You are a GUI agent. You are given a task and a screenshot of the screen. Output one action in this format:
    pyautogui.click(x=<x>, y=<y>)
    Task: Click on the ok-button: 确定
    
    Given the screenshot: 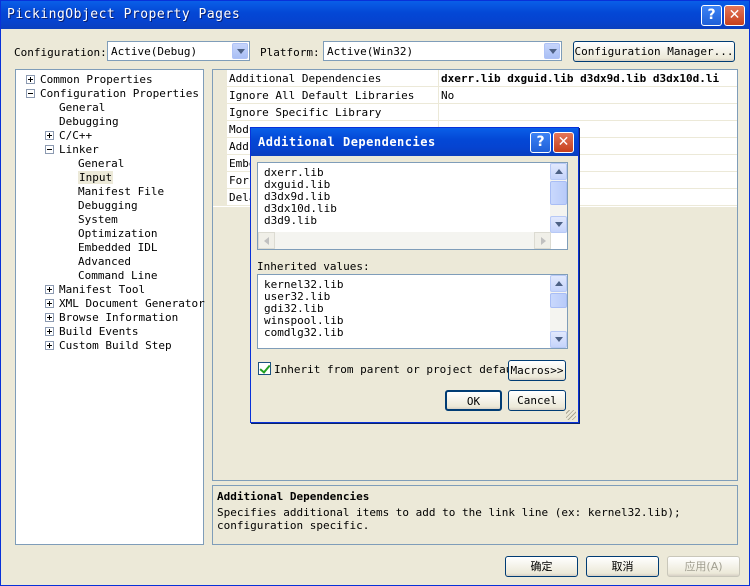 What is the action you would take?
    pyautogui.click(x=541, y=566)
    